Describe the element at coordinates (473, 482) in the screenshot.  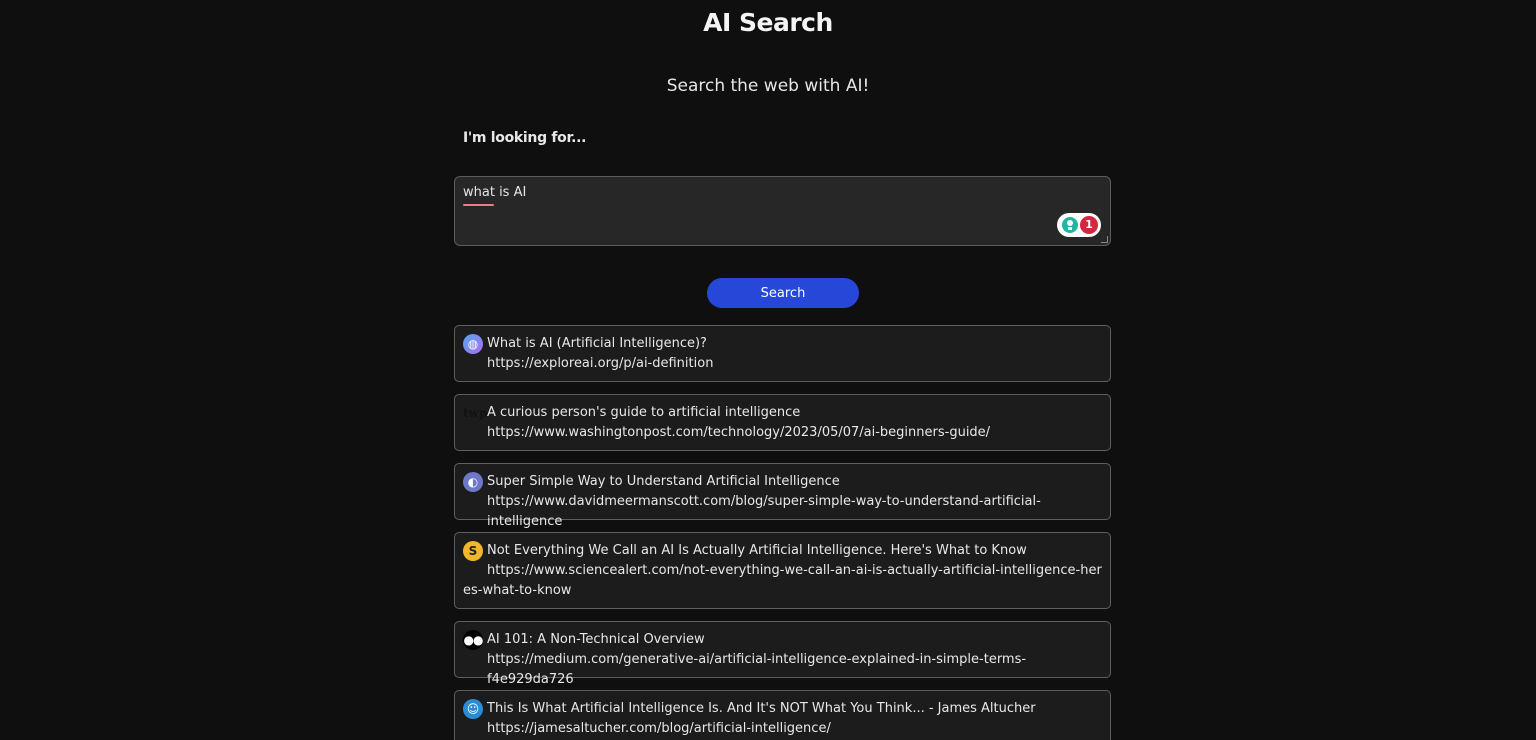
I see `globe-icon: ◐` at that location.